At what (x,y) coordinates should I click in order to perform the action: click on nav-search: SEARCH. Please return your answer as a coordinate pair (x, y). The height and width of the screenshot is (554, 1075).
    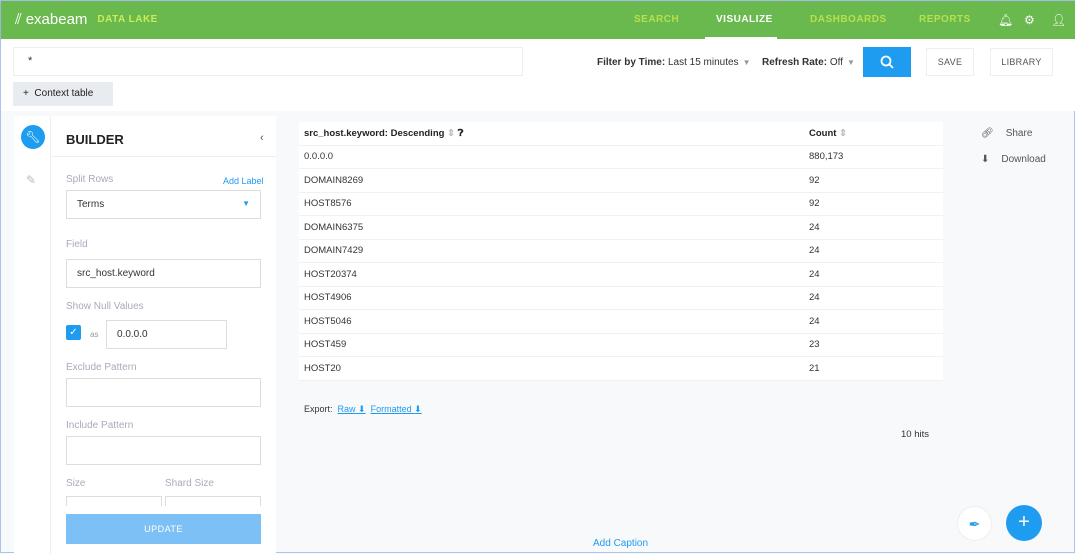
    Looking at the image, I should click on (656, 19).